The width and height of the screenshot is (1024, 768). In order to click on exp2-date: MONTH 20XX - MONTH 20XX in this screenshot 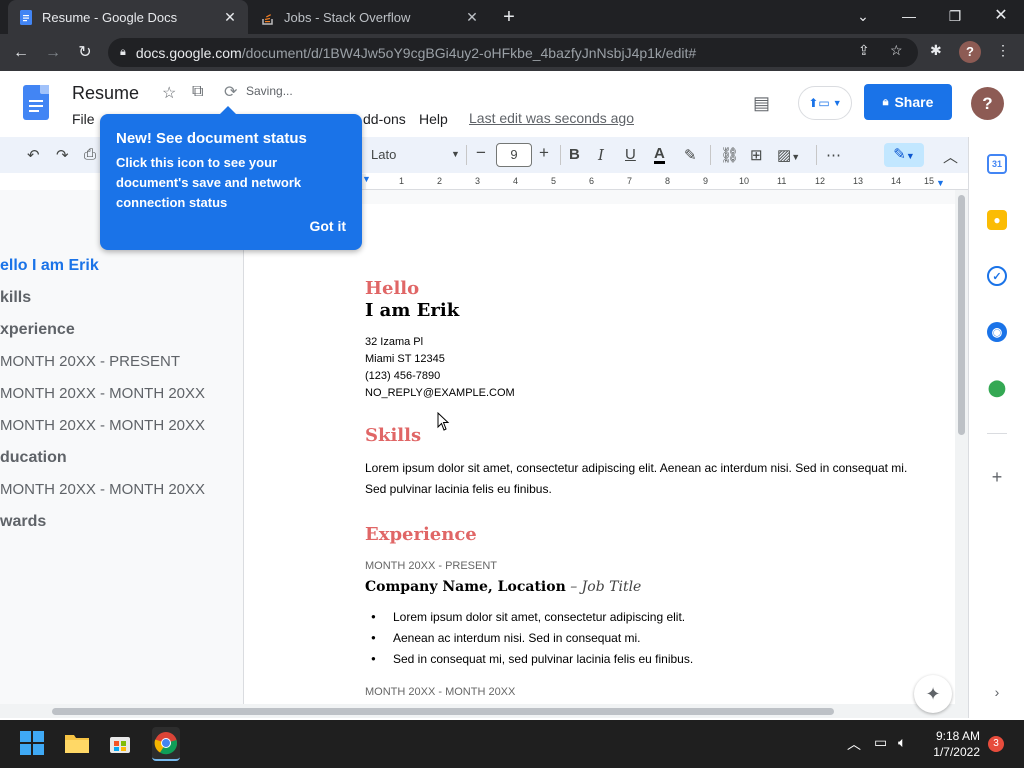, I will do `click(440, 692)`.